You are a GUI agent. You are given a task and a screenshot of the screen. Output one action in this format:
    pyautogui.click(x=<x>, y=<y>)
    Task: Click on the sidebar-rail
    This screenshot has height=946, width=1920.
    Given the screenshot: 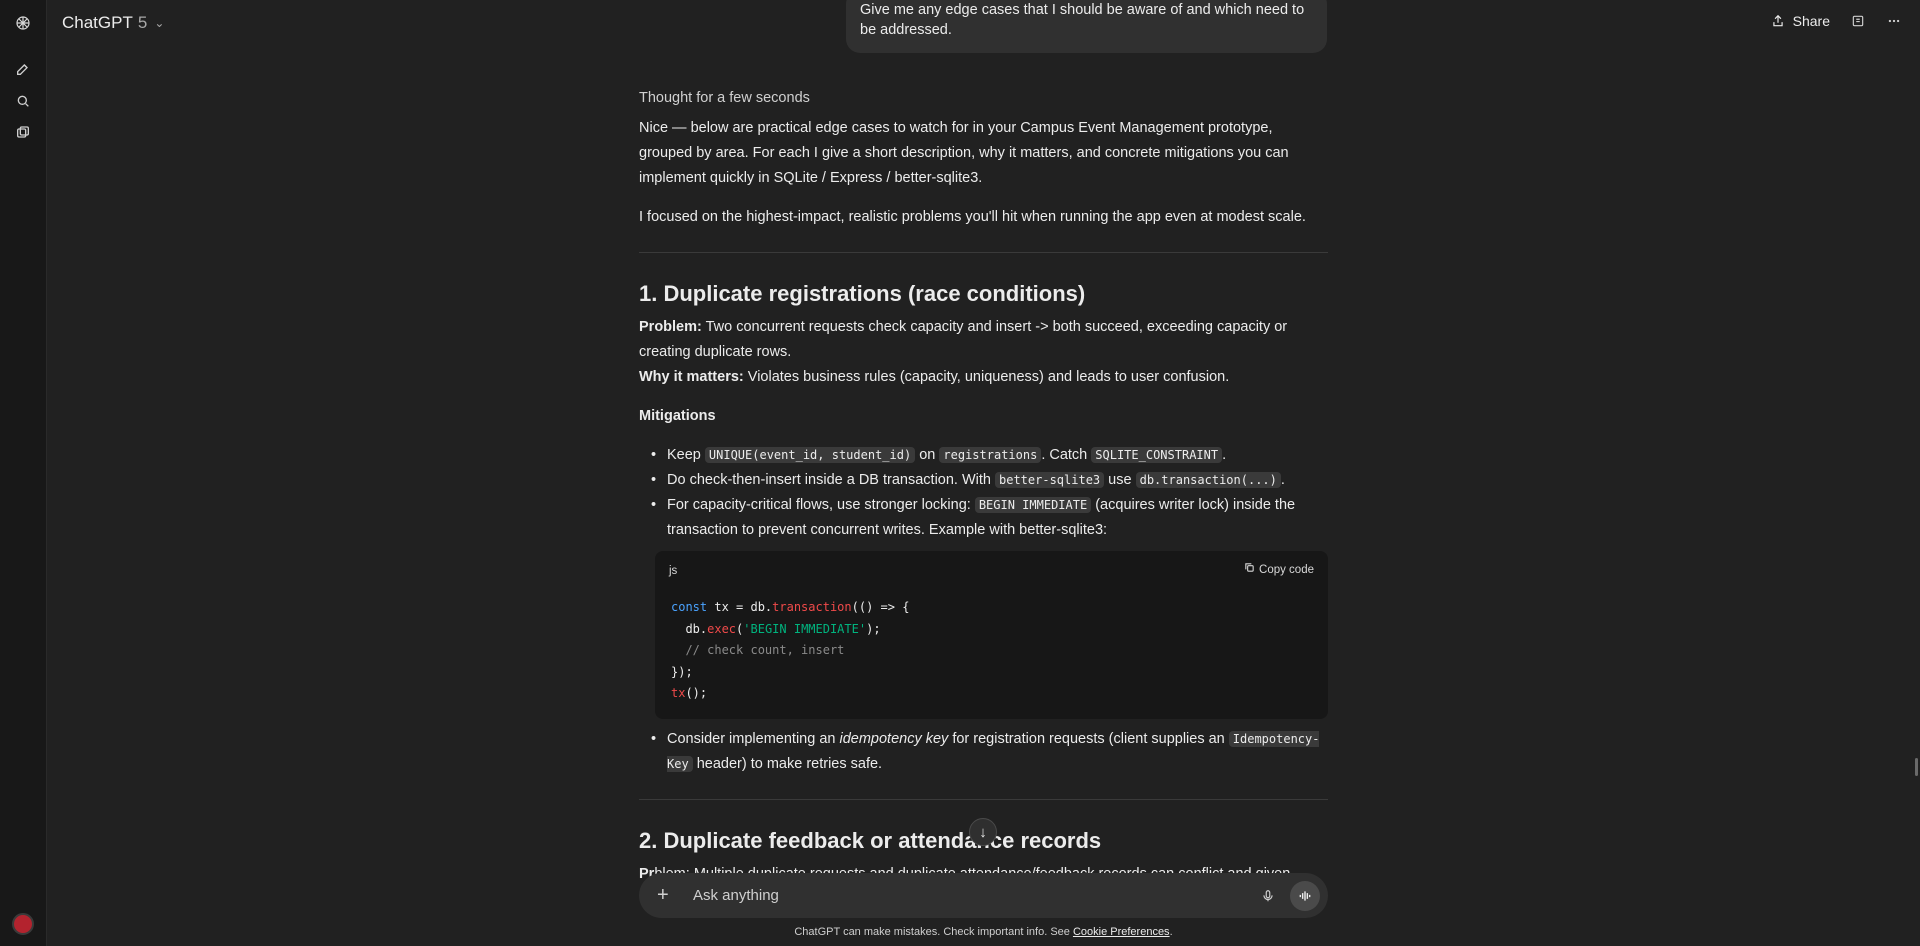 What is the action you would take?
    pyautogui.click(x=23, y=473)
    